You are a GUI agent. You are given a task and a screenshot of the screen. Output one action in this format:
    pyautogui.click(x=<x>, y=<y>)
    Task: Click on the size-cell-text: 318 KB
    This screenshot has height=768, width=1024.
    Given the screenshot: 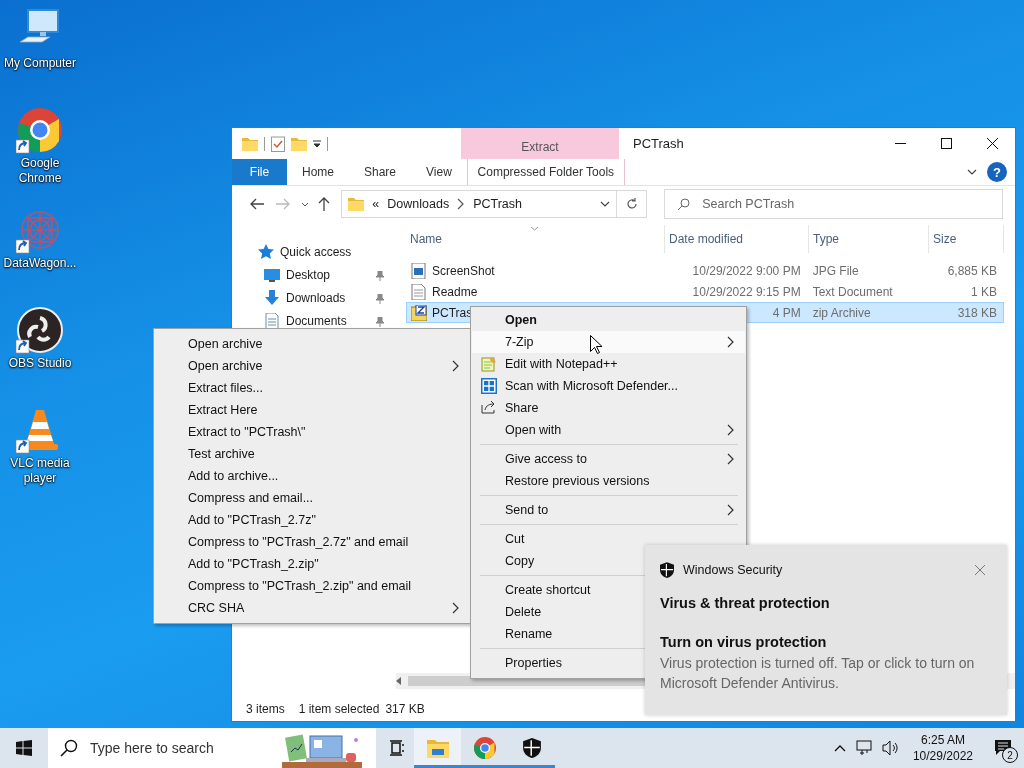 What is the action you would take?
    pyautogui.click(x=977, y=312)
    